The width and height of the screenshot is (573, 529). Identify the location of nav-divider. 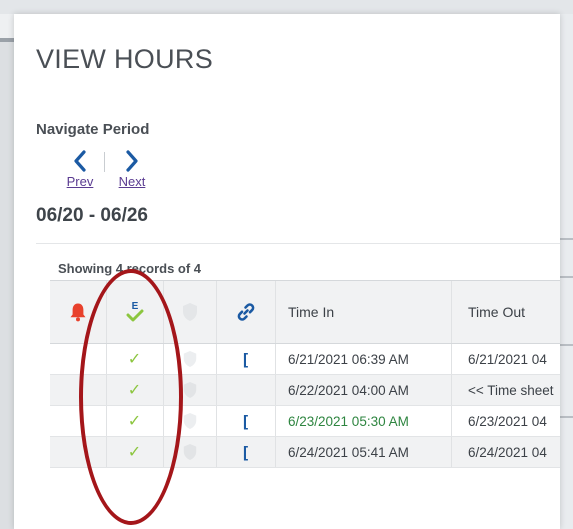
(104, 162).